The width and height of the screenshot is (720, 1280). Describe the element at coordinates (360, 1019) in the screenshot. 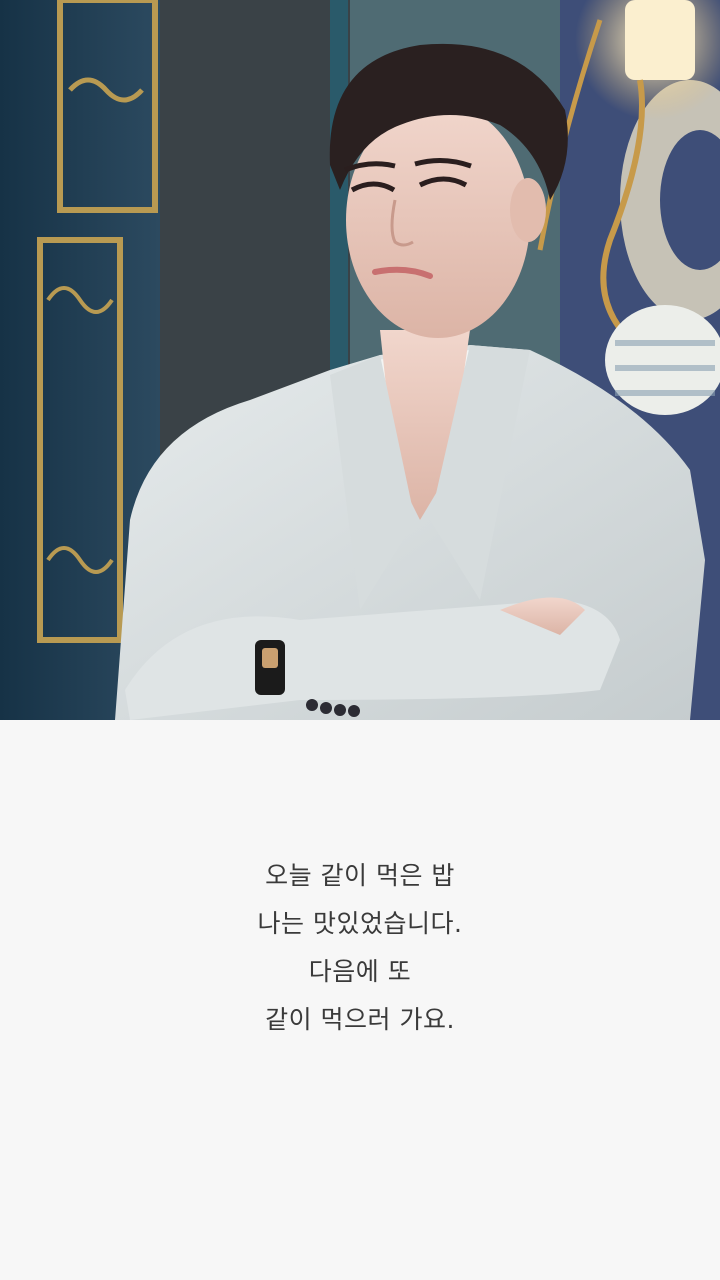

I see `caption-line: 같이 먹으러 가요.` at that location.